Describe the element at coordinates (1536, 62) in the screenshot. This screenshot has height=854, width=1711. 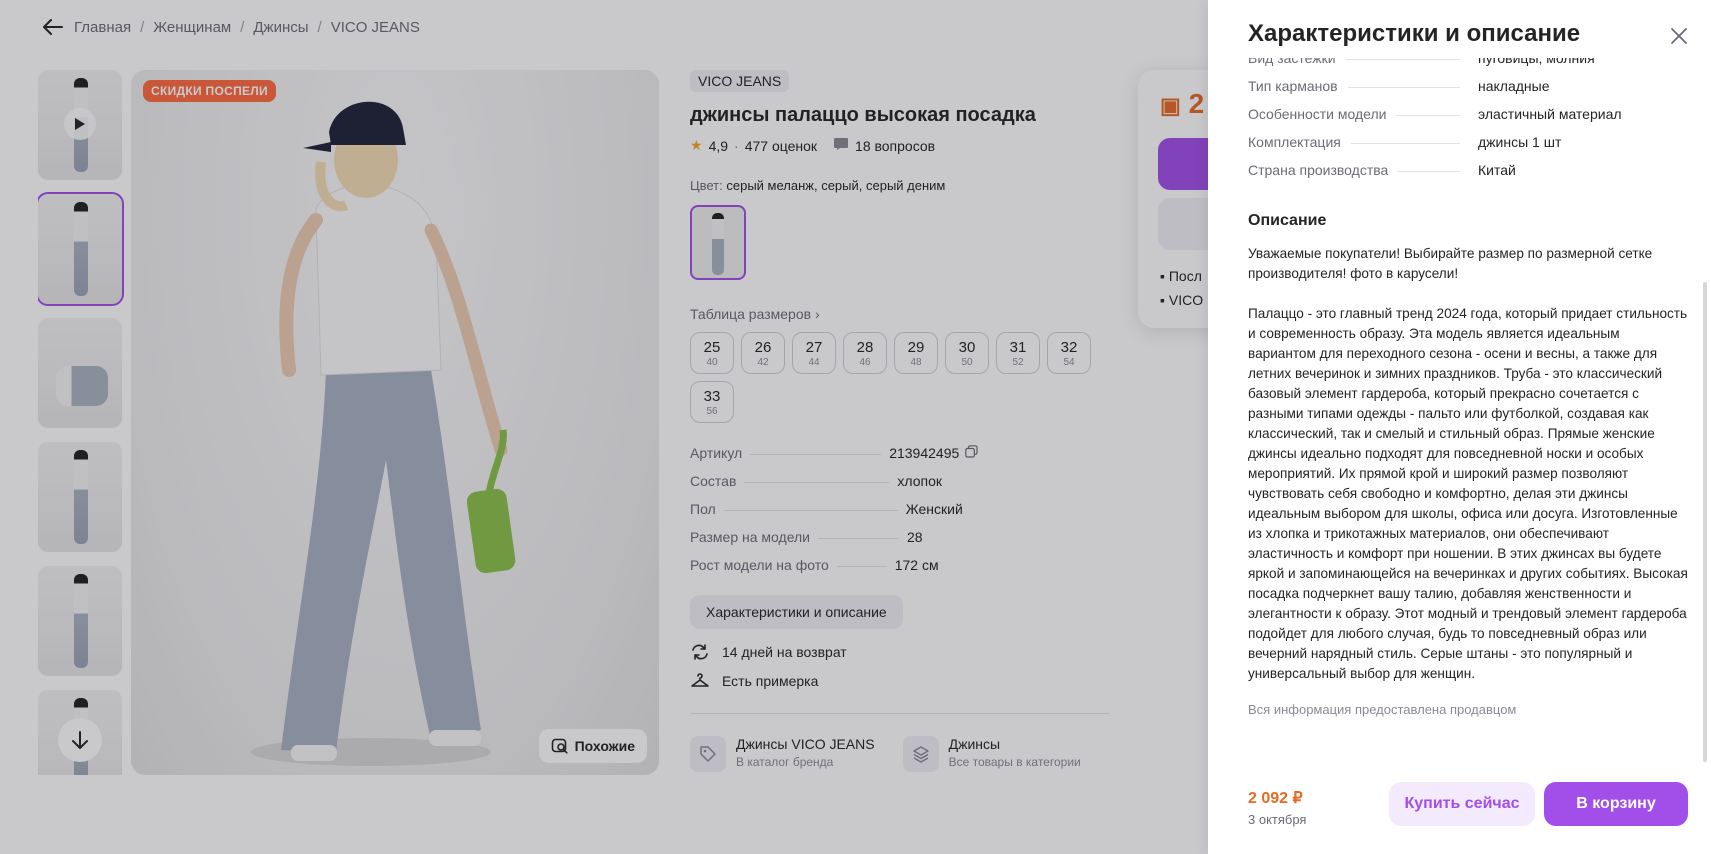
I see `char-value: пуговицы; молния` at that location.